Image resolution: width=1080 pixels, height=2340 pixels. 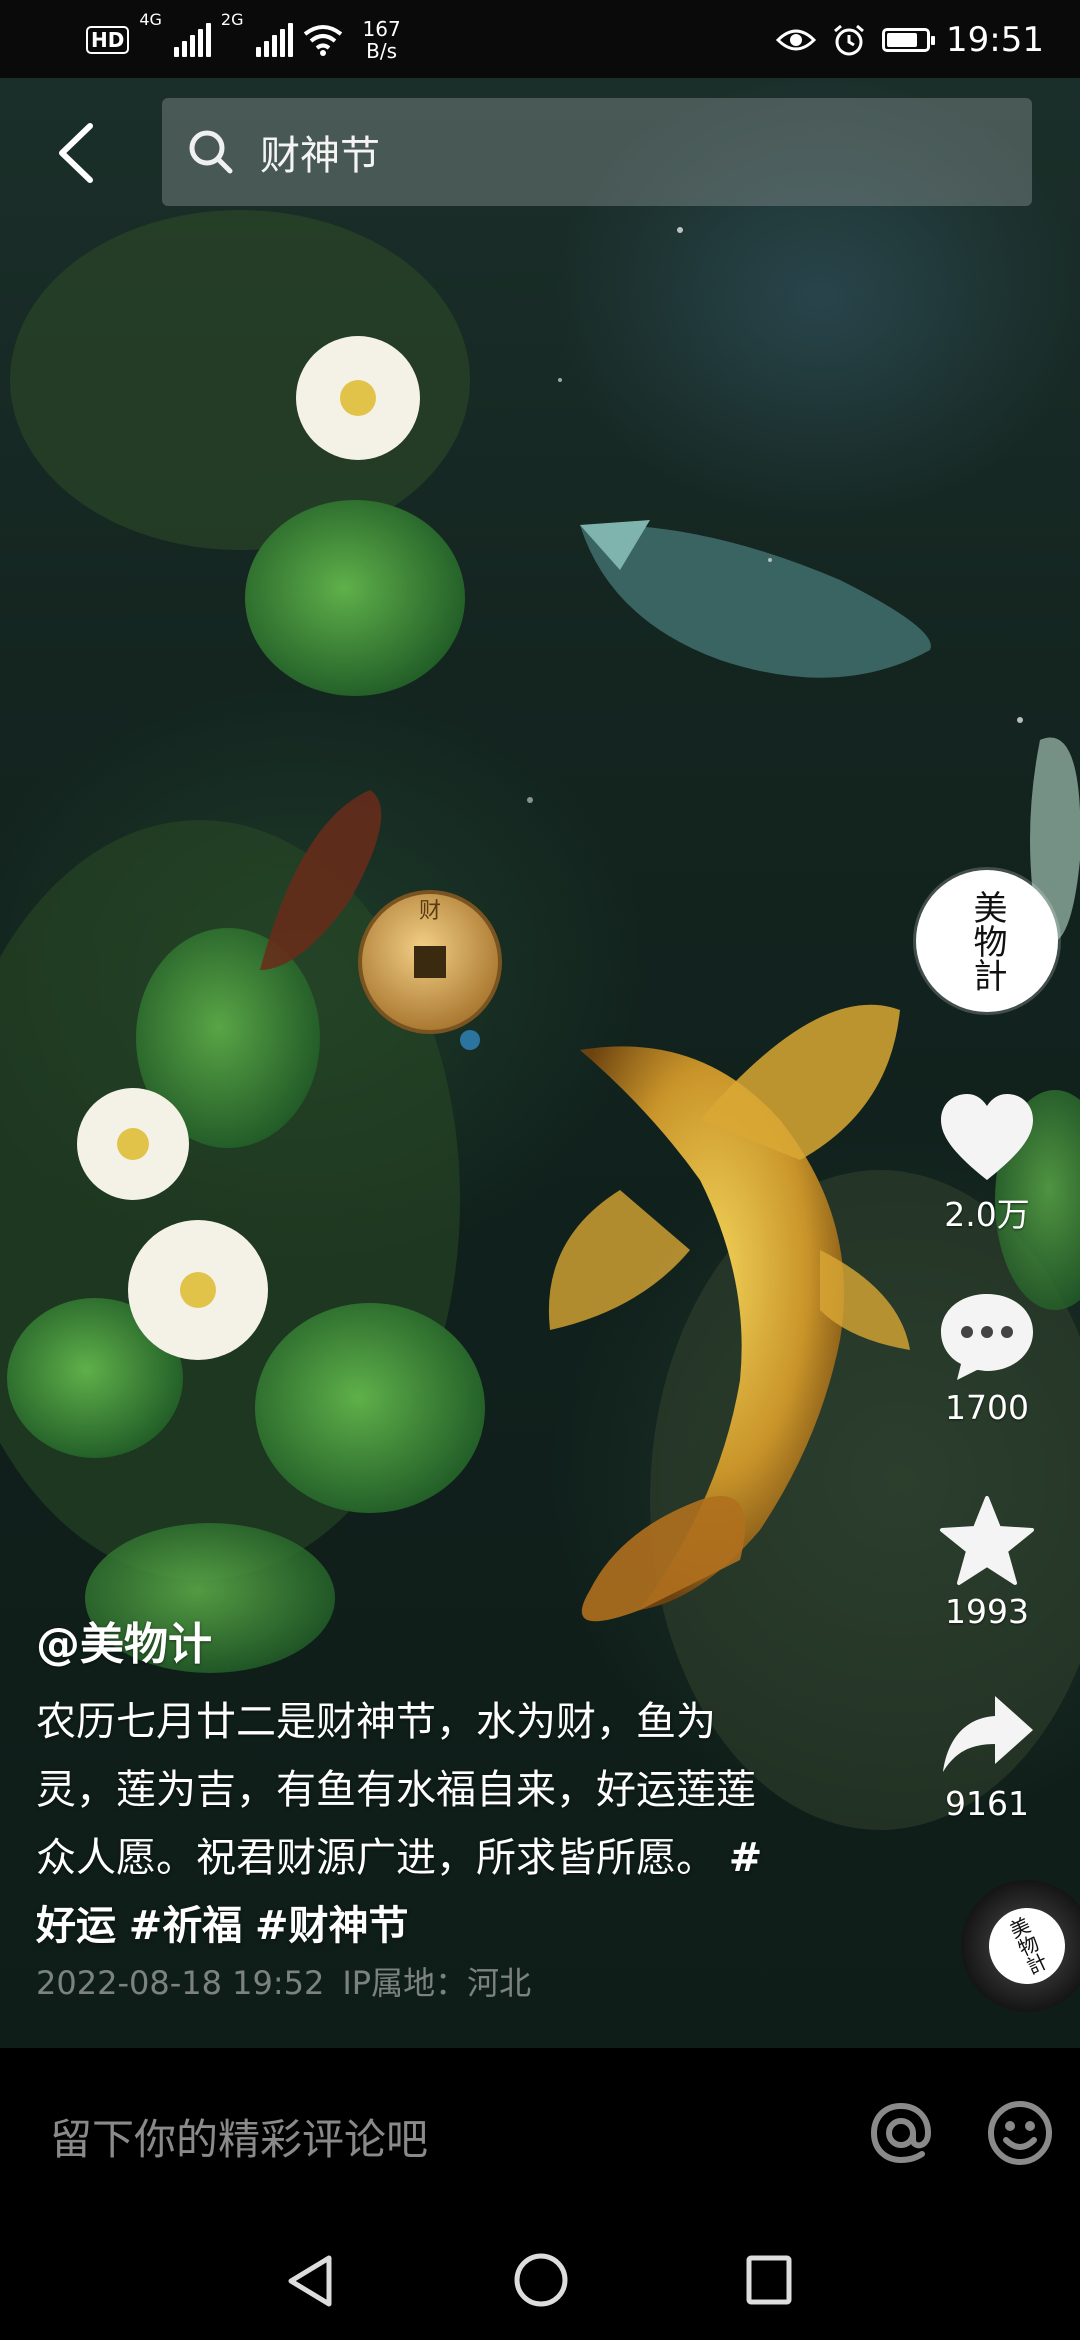 I want to click on clock: 19:51, so click(x=995, y=40).